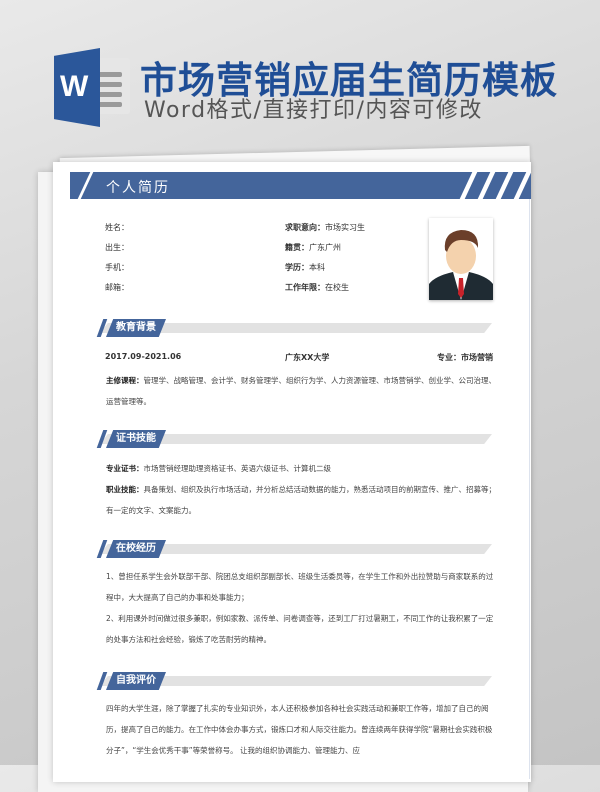  What do you see at coordinates (294, 439) in the screenshot?
I see `section-header-skills: 证书技能` at bounding box center [294, 439].